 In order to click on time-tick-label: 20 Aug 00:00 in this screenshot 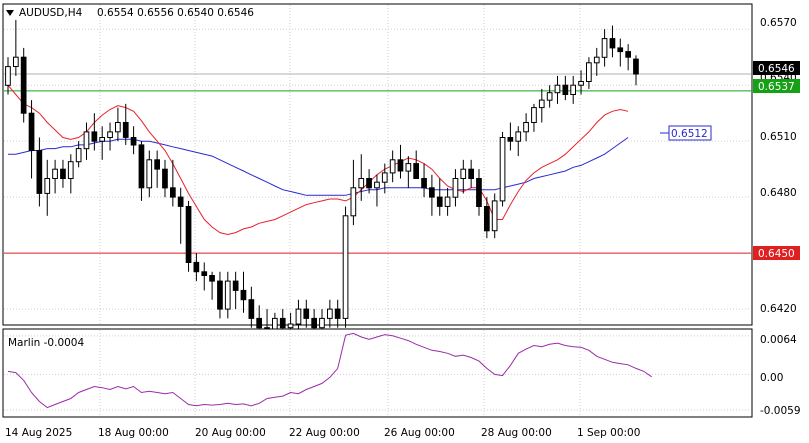, I will do `click(230, 433)`.